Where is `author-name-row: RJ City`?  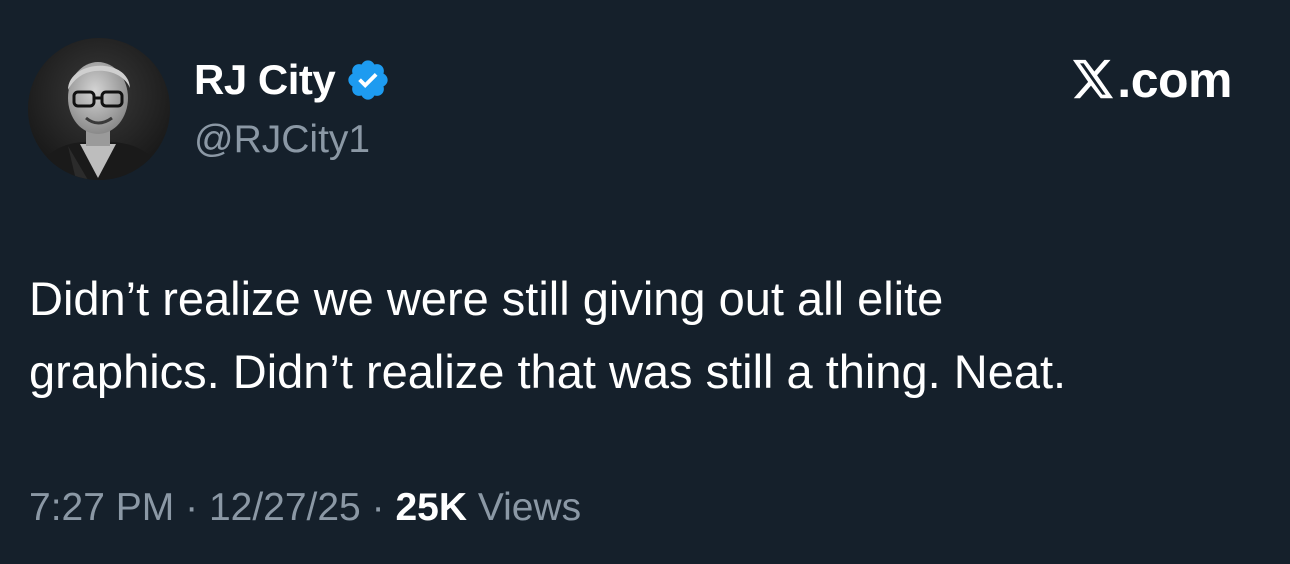 author-name-row: RJ City is located at coordinates (292, 80).